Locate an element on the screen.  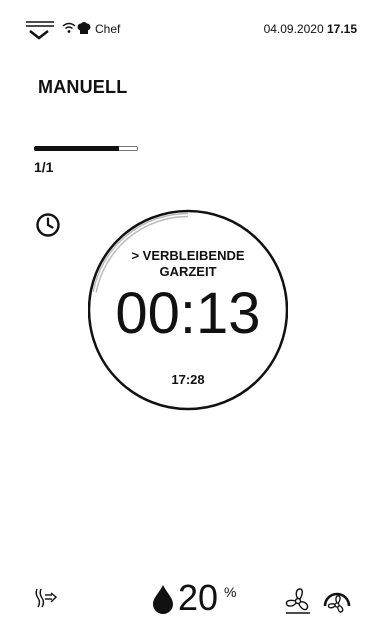
step-progress-bar is located at coordinates (86, 149).